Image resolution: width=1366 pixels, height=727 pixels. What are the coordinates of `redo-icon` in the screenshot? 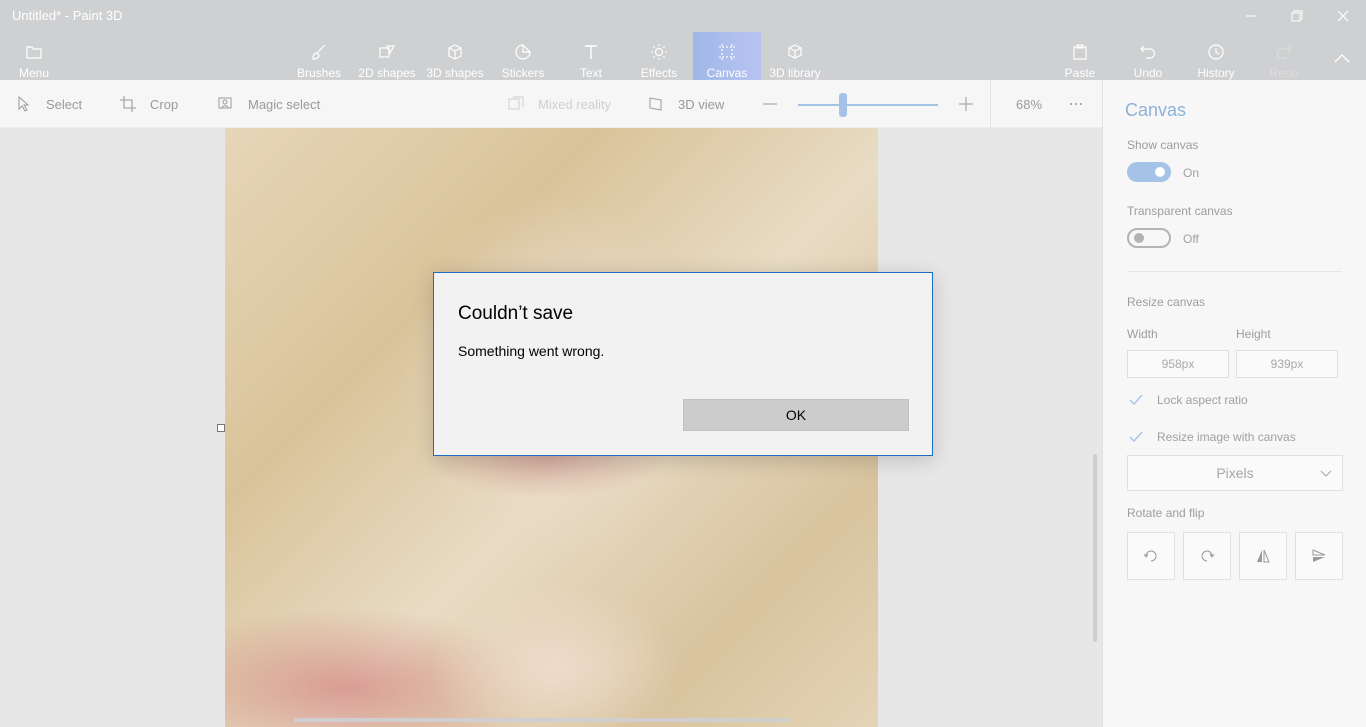 It's located at (1284, 52).